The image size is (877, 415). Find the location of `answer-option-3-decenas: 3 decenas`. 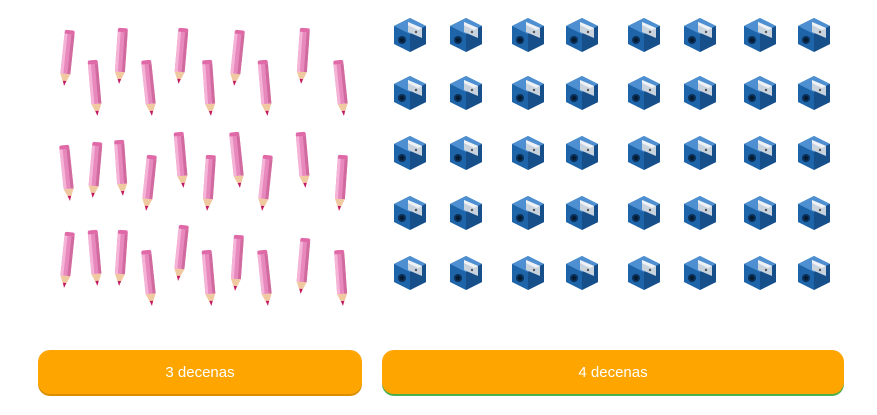

answer-option-3-decenas: 3 decenas is located at coordinates (200, 372).